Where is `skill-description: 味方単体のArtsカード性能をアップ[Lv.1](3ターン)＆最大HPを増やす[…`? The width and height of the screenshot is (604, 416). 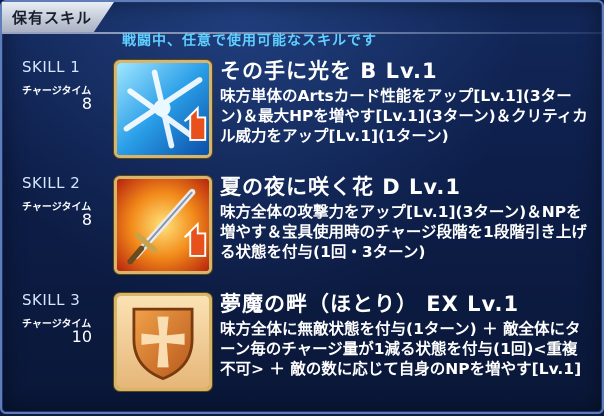
skill-description: 味方単体のArtsカード性能をアップ[Lv.1](3ターン)＆最大HPを増やす[… is located at coordinates (404, 116).